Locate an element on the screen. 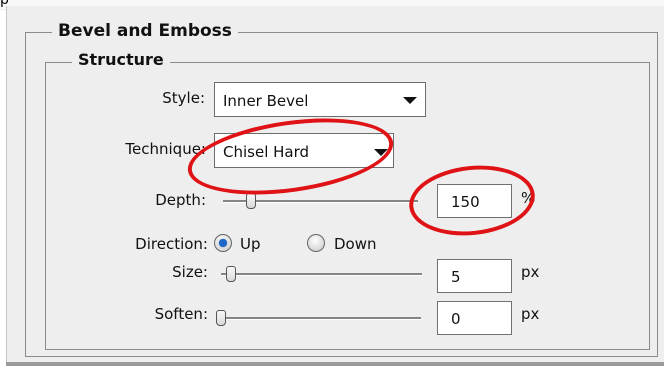 The width and height of the screenshot is (664, 371). direction-up-label: Up is located at coordinates (250, 244).